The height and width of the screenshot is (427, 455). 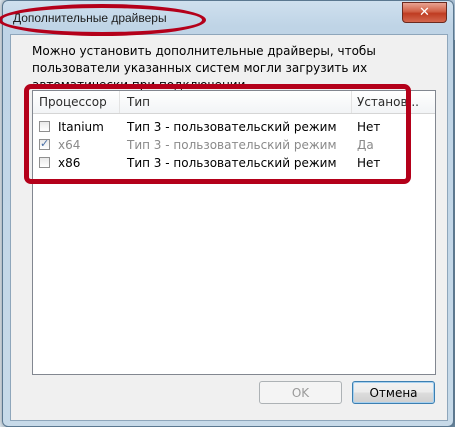 What do you see at coordinates (69, 163) in the screenshot?
I see `processor-cell: x86` at bounding box center [69, 163].